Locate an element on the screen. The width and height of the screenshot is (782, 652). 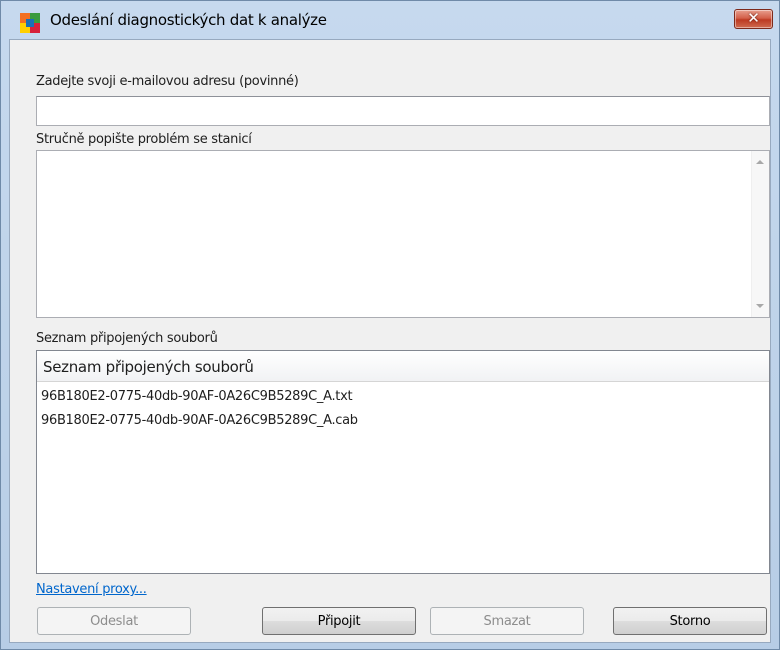
attached-files-label: Seznam připojených souborů is located at coordinates (127, 338).